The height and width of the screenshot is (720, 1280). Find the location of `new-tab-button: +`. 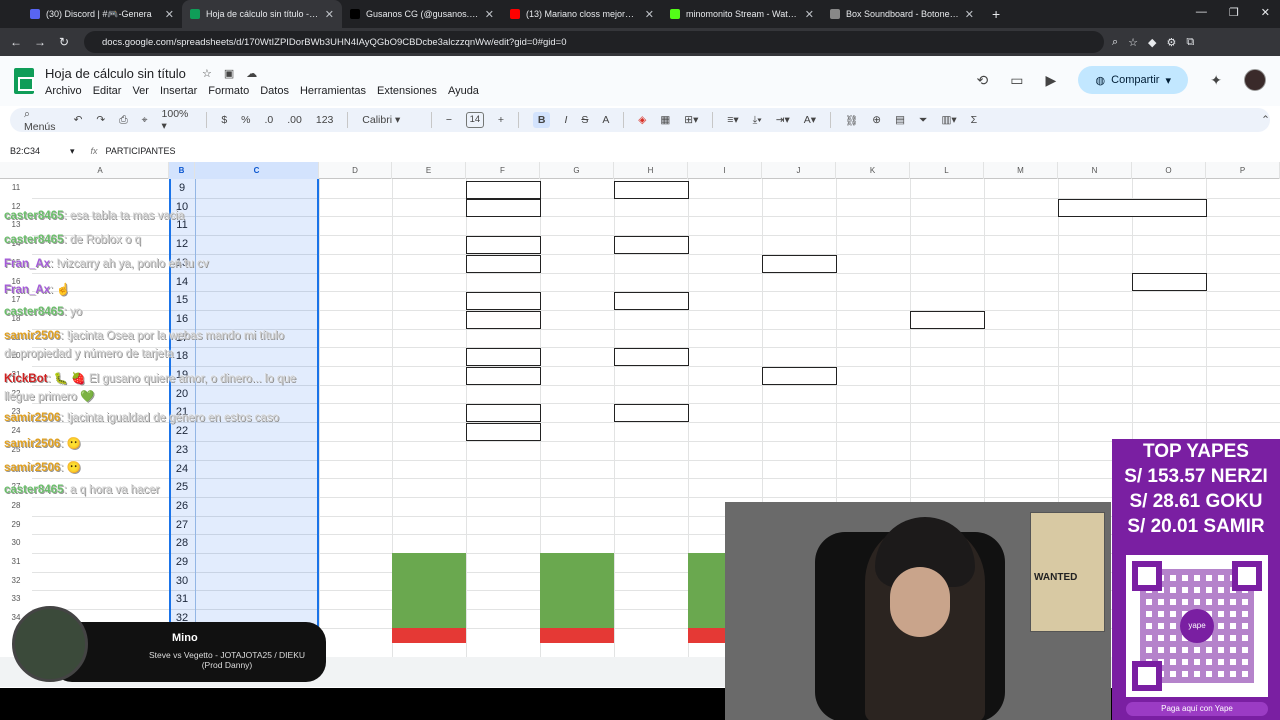

new-tab-button: + is located at coordinates (996, 14).